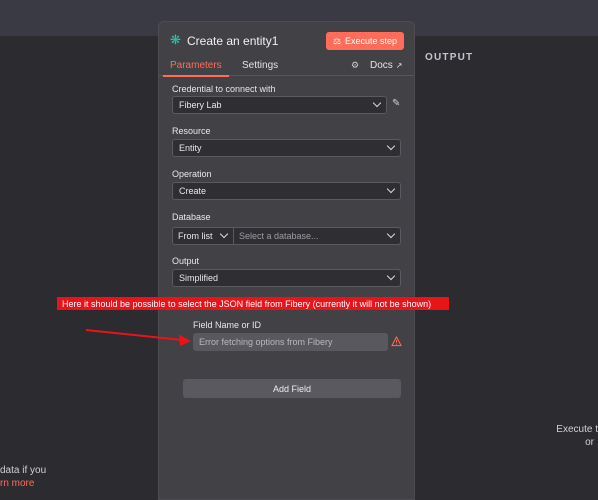 The height and width of the screenshot is (500, 598). What do you see at coordinates (23, 470) in the screenshot?
I see `input-hint-text: data if you` at bounding box center [23, 470].